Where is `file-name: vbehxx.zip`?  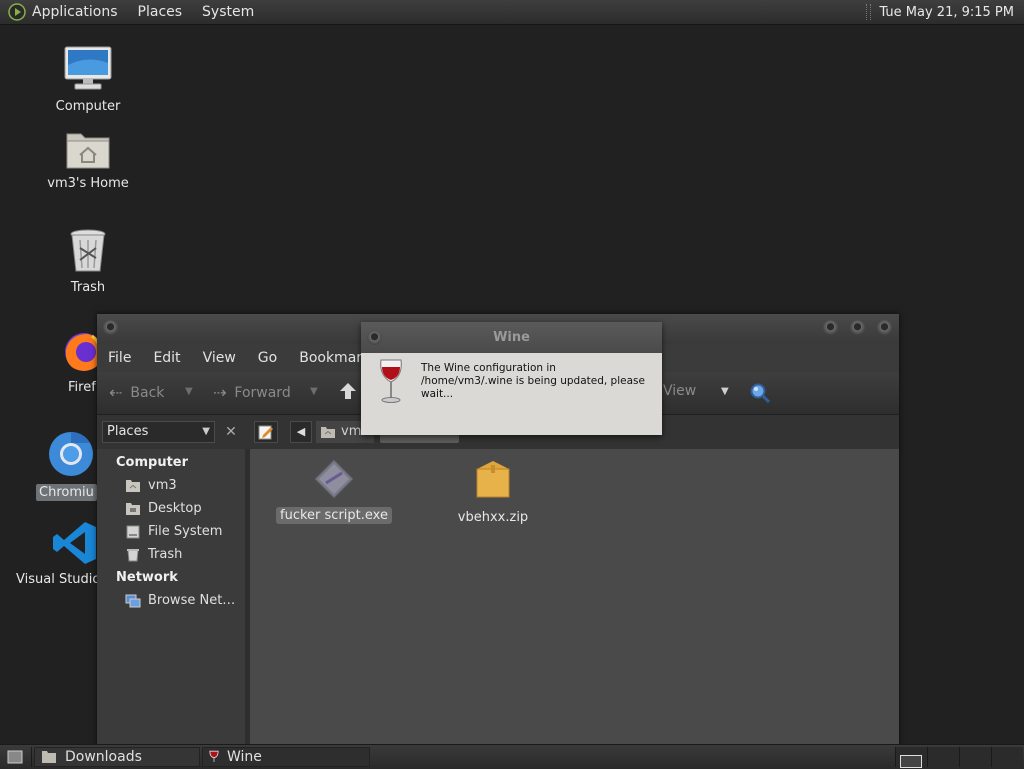
file-name: vbehxx.zip is located at coordinates (493, 517).